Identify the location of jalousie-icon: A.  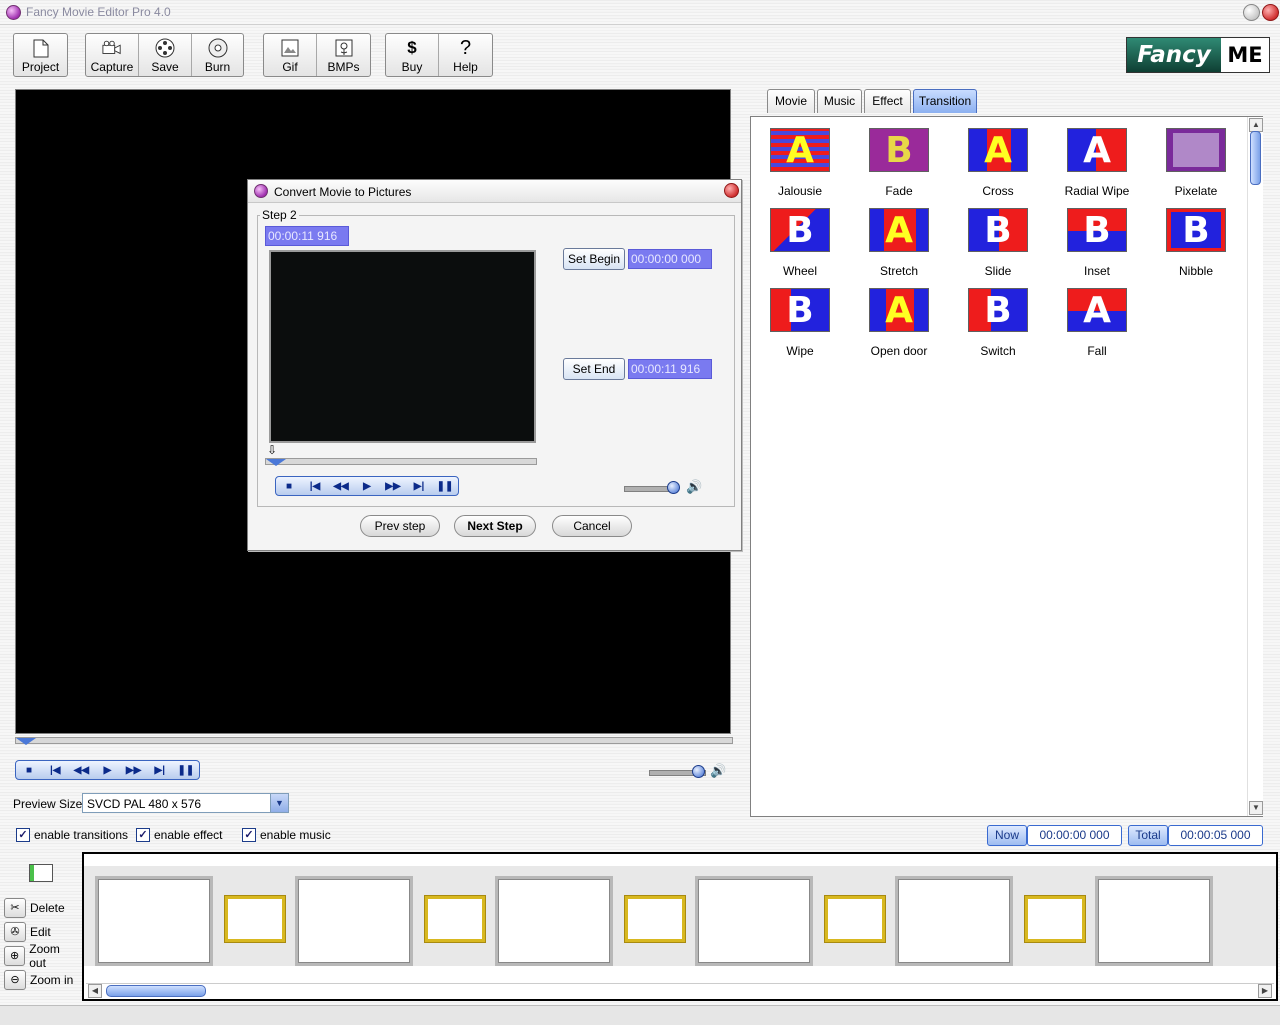
(800, 150).